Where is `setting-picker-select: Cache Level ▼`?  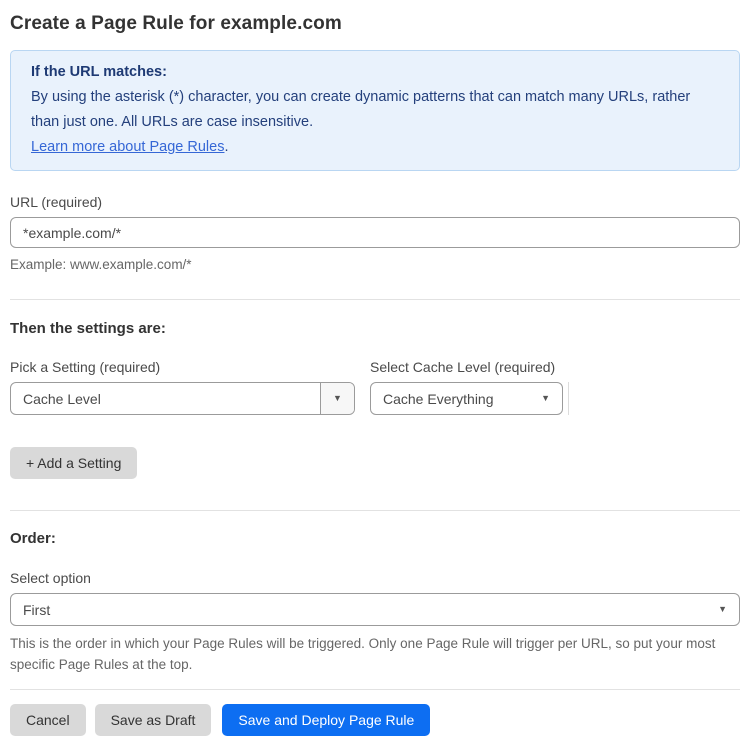
setting-picker-select: Cache Level ▼ is located at coordinates (182, 398).